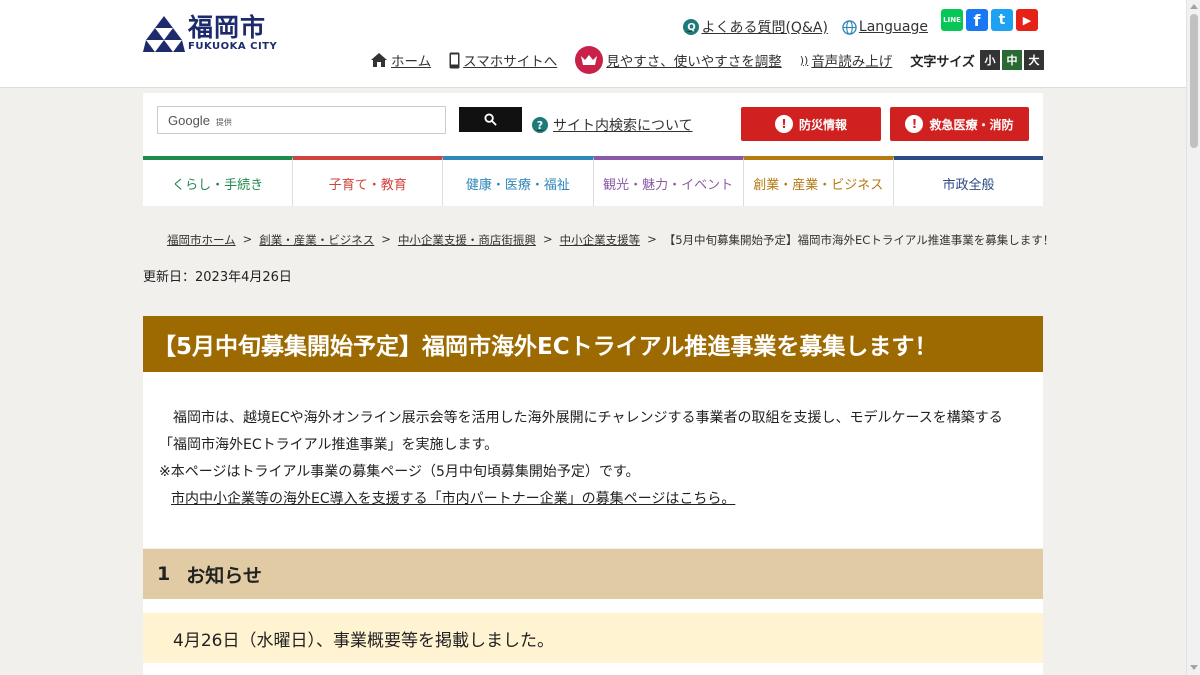  I want to click on emergency-medical-button: ! 救急医療・消防, so click(959, 124).